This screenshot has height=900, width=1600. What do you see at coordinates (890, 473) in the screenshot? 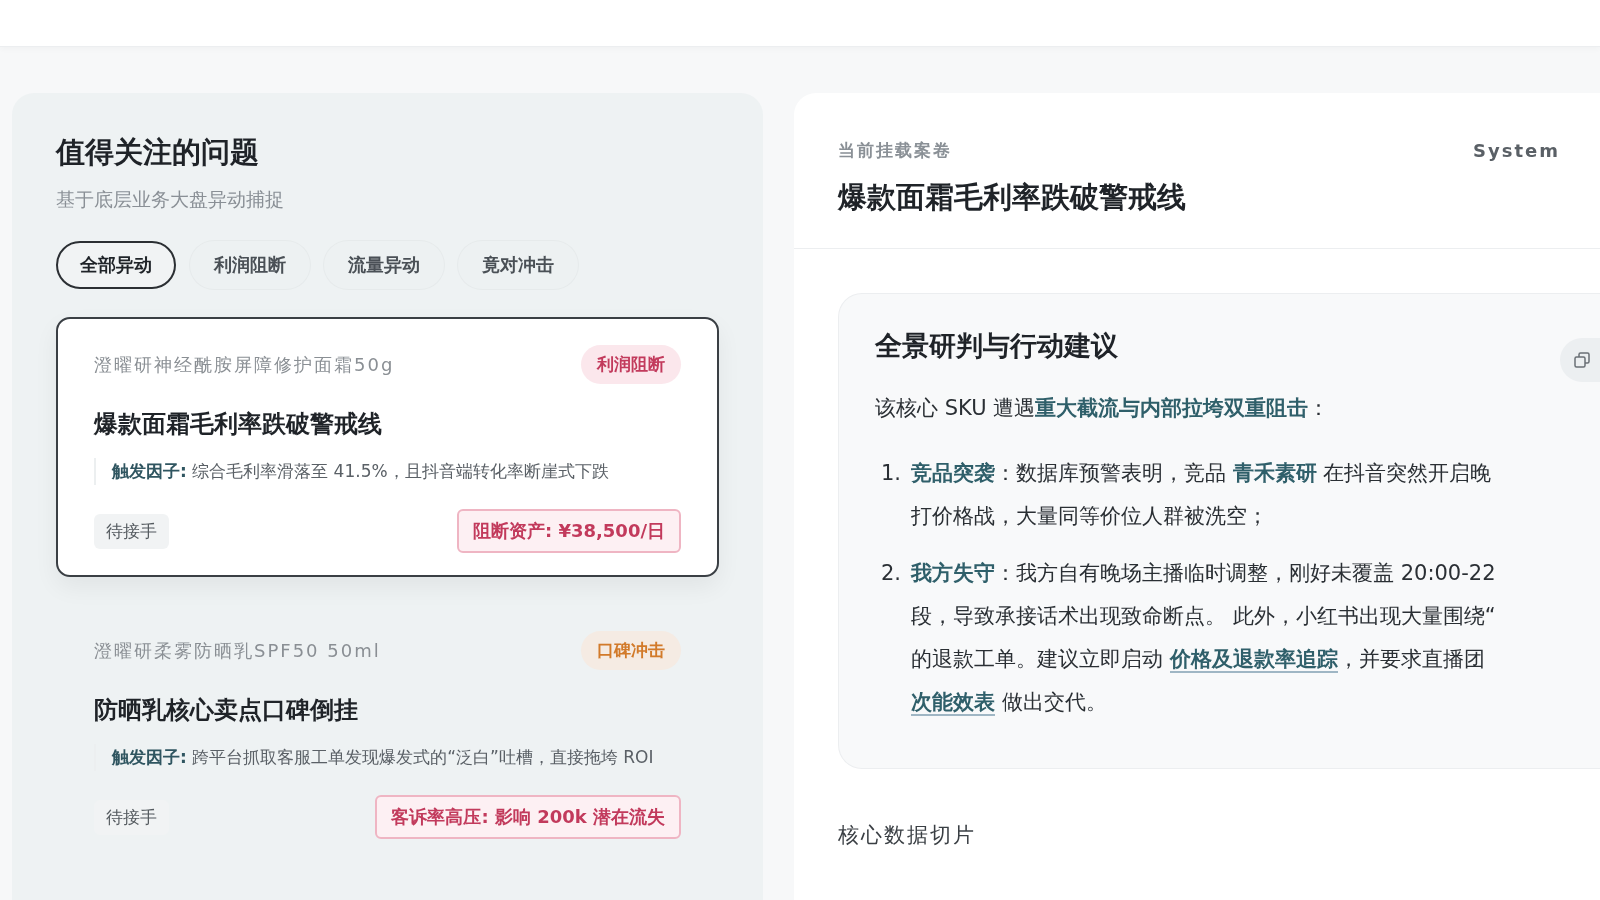
I see `list-number: 1.` at bounding box center [890, 473].